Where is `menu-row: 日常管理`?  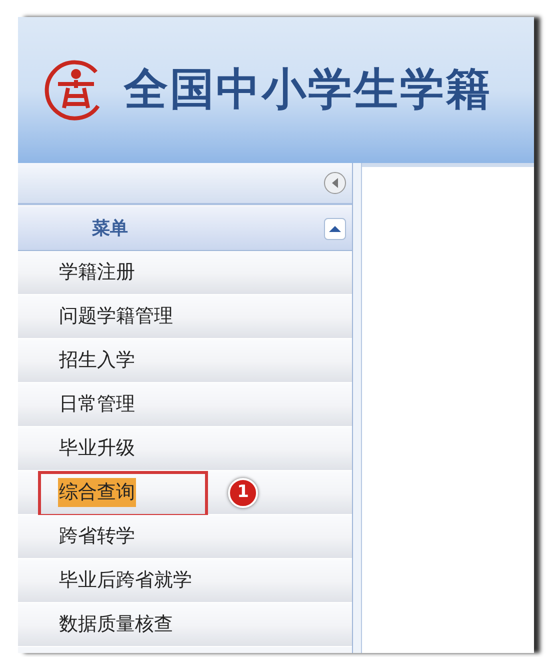
menu-row: 日常管理 is located at coordinates (185, 405).